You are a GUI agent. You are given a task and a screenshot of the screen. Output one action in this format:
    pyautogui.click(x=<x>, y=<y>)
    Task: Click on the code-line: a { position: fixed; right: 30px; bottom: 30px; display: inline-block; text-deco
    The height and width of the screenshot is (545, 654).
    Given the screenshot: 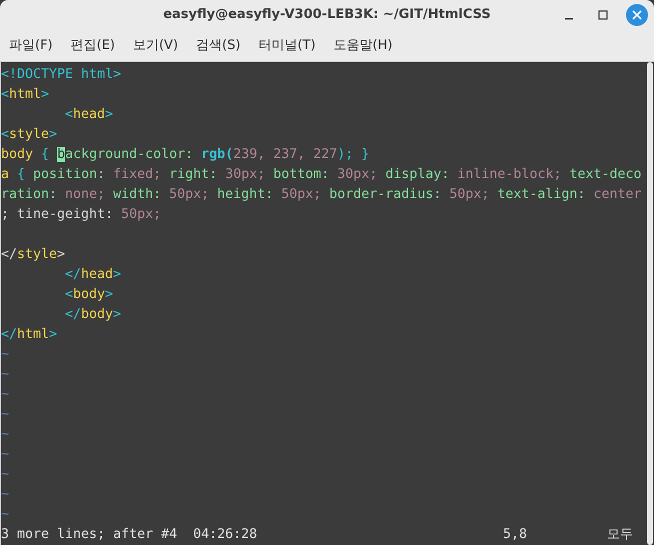 What is the action you would take?
    pyautogui.click(x=321, y=174)
    